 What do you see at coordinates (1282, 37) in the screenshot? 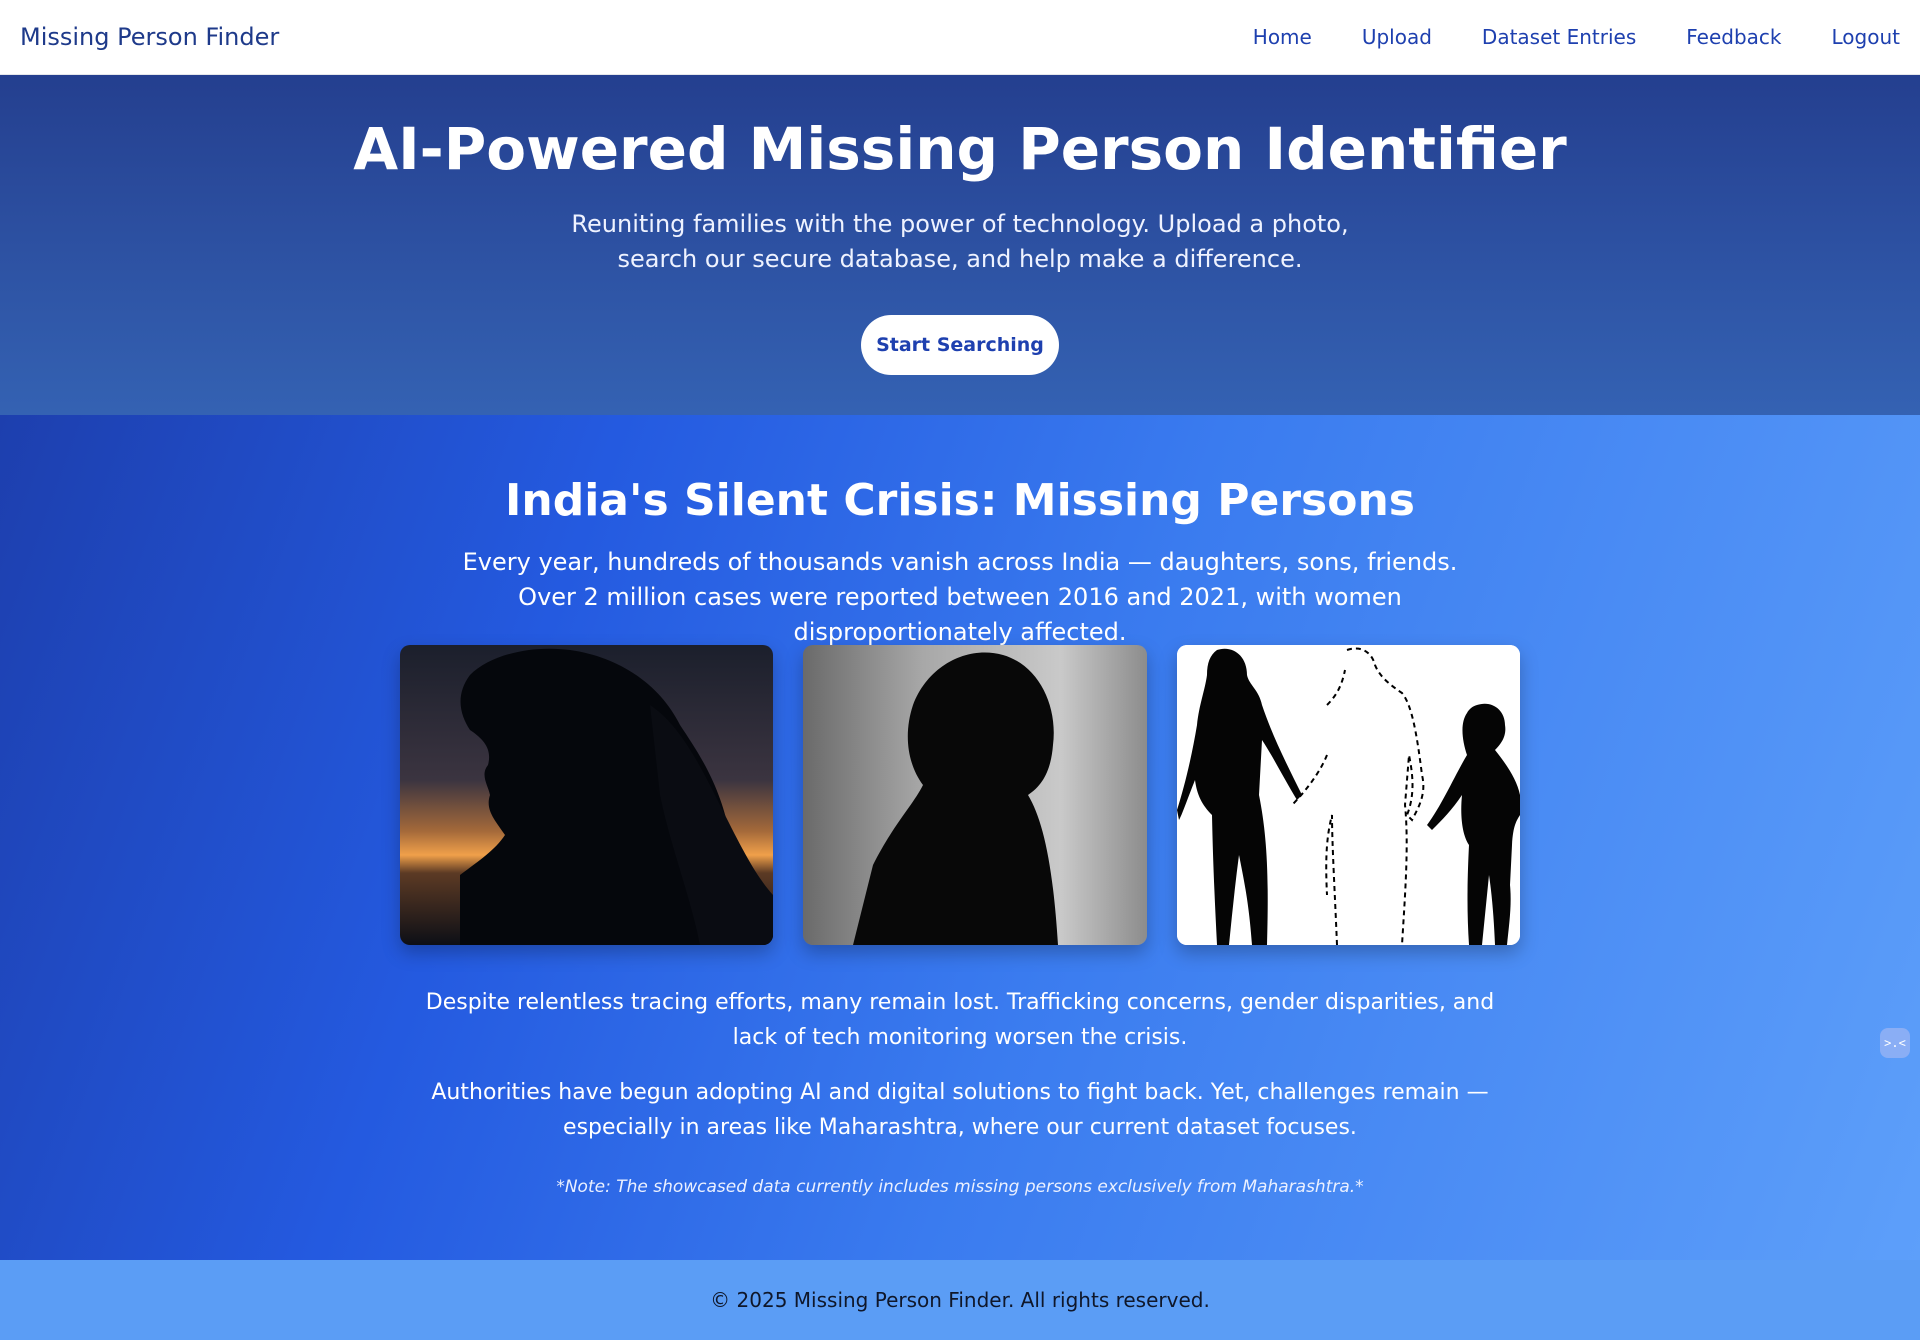
I see `nav-link-home: Home` at bounding box center [1282, 37].